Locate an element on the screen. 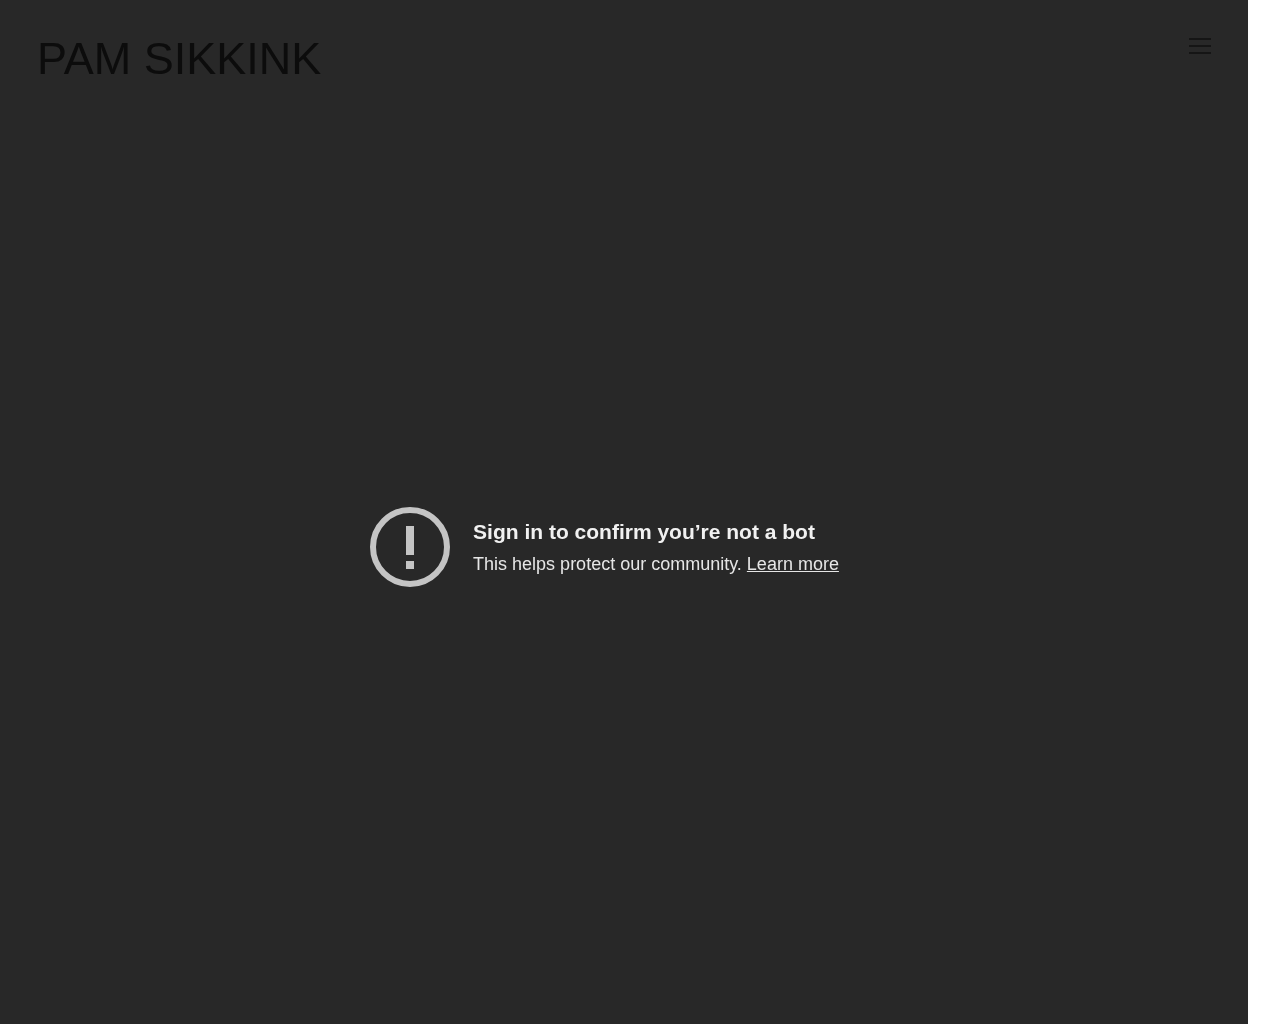 The height and width of the screenshot is (1024, 1280). warning-icon is located at coordinates (410, 547).